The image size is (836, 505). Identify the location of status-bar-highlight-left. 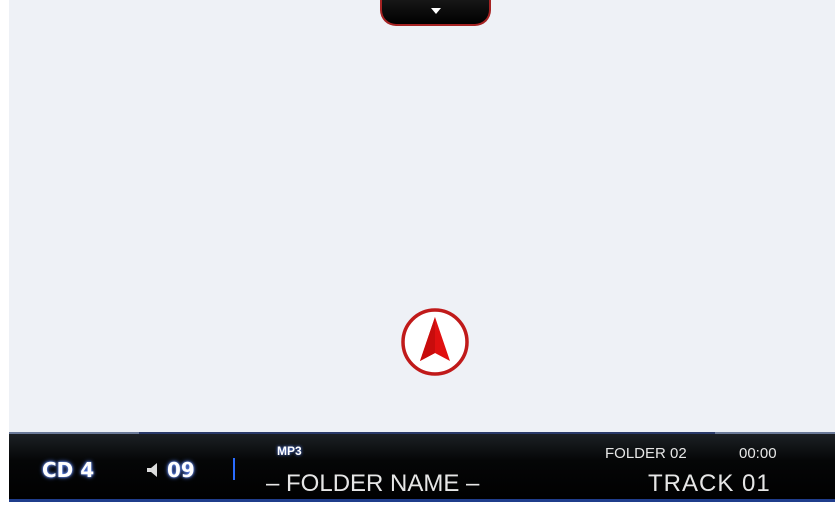
(74, 433).